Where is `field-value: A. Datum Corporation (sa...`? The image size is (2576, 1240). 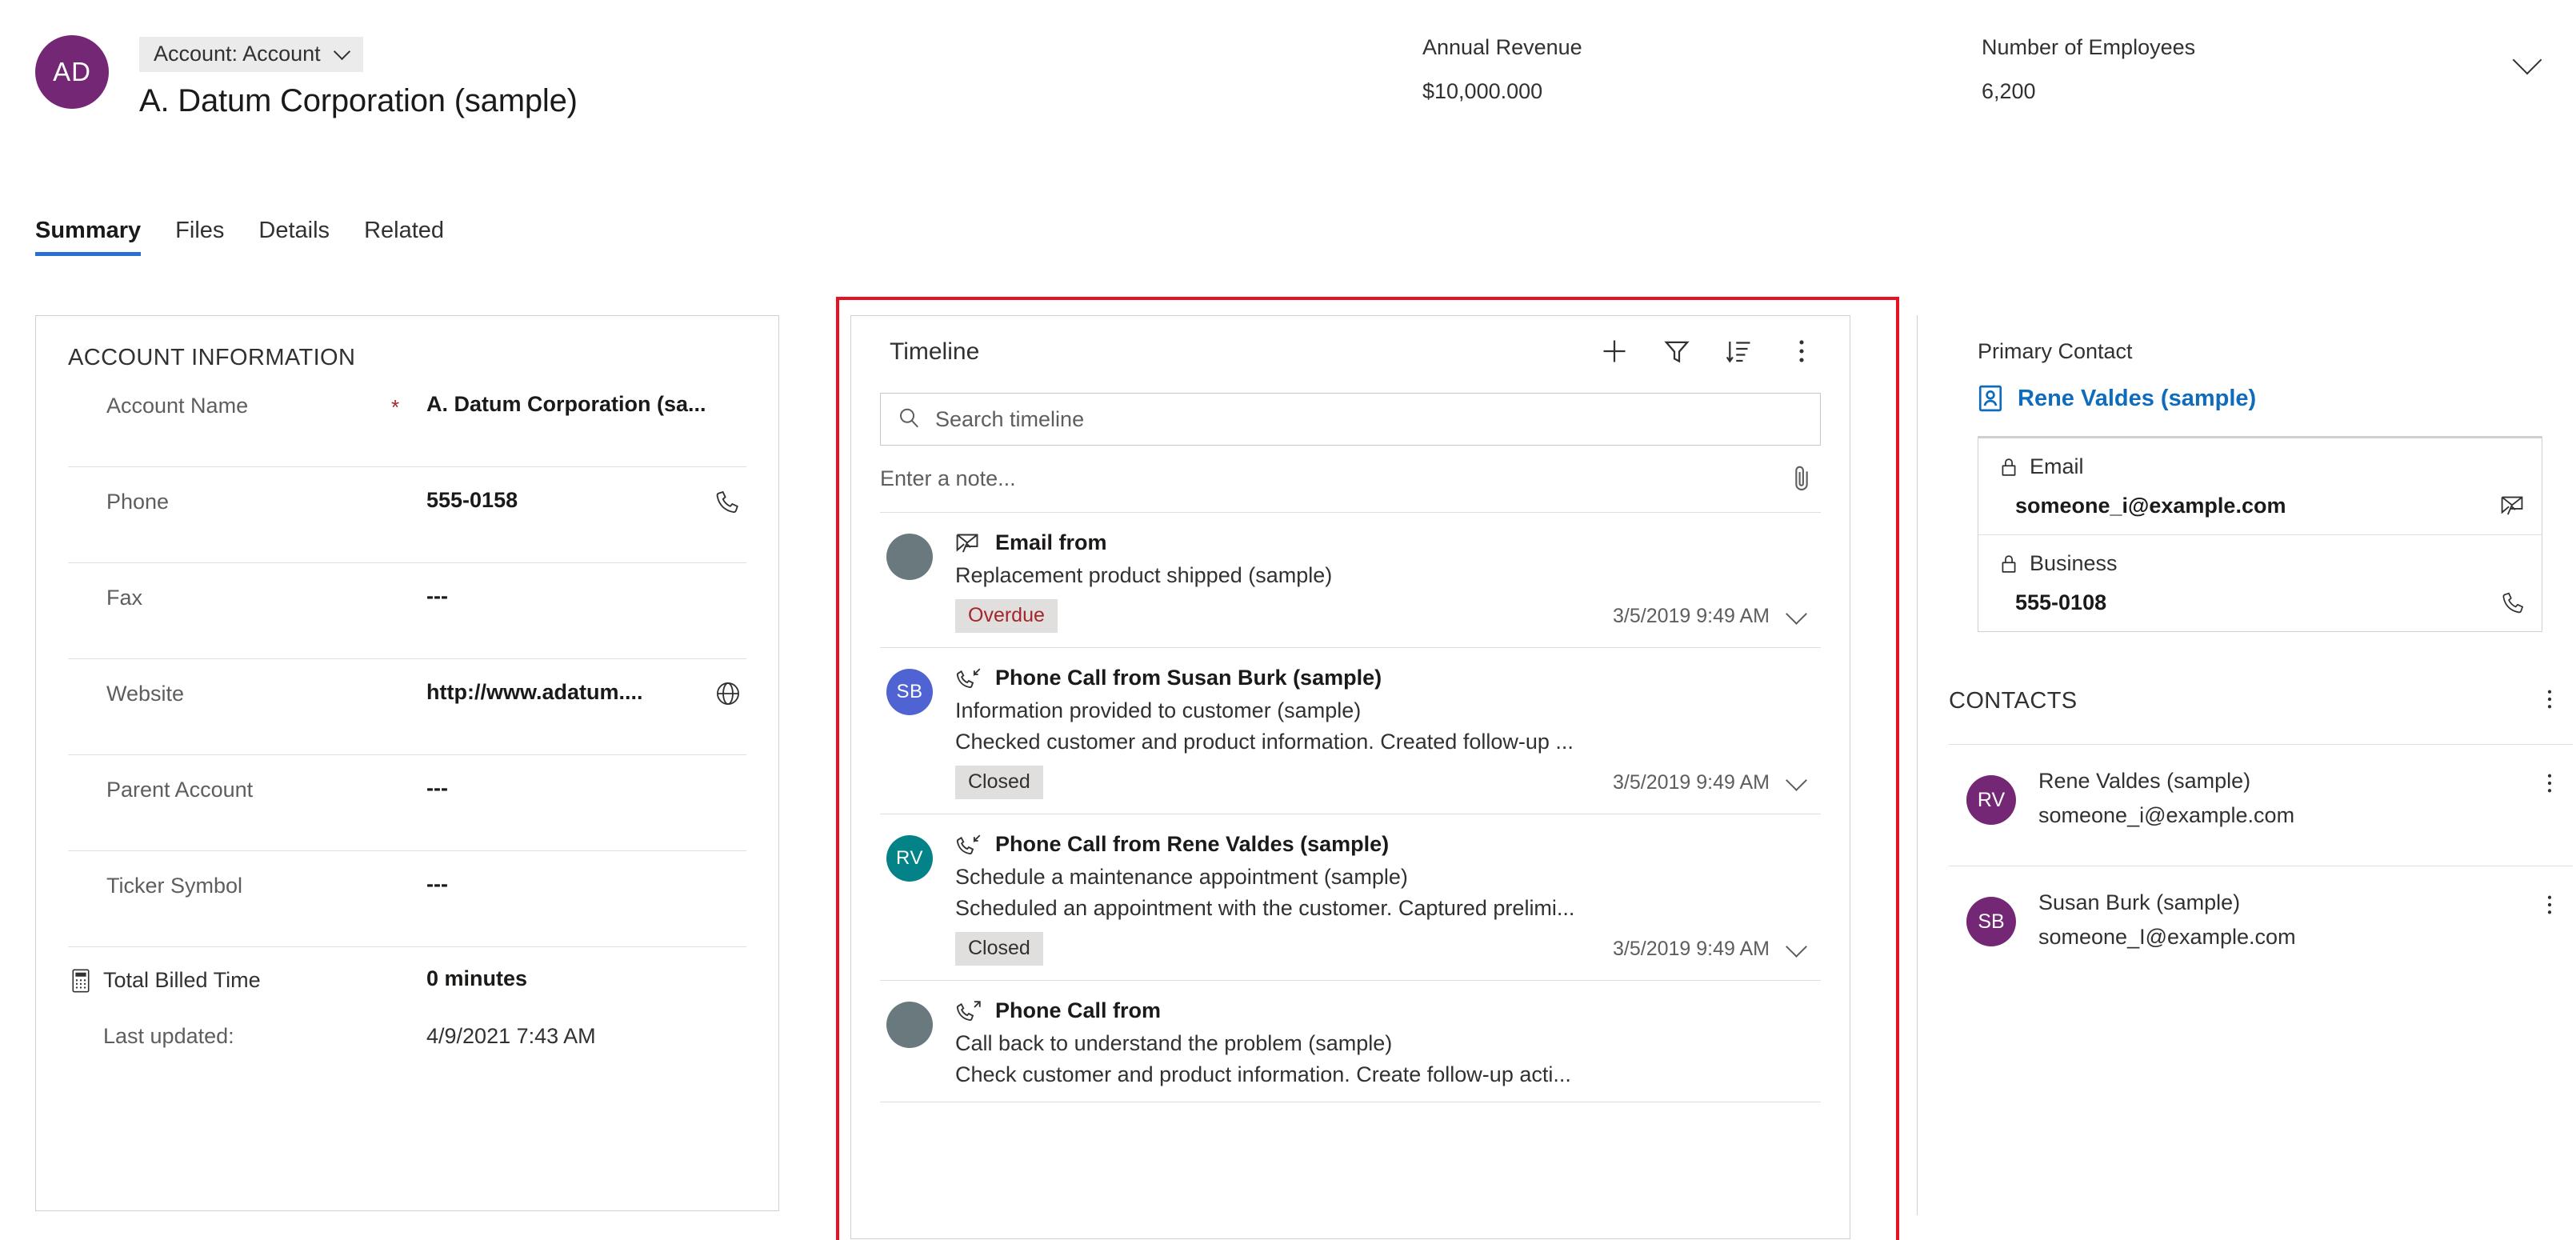
field-value: A. Datum Corporation (sa... is located at coordinates (566, 404).